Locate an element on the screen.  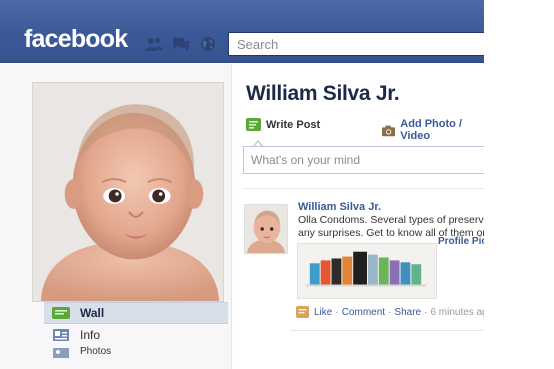
status-update-icon is located at coordinates (302, 312).